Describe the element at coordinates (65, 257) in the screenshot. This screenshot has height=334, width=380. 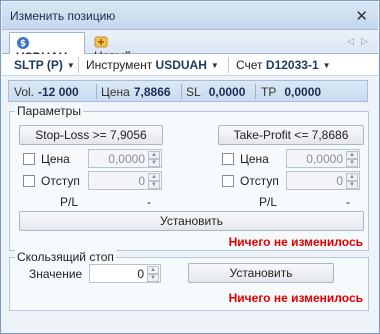
I see `trailing-stop-title: Скользящий стоп` at that location.